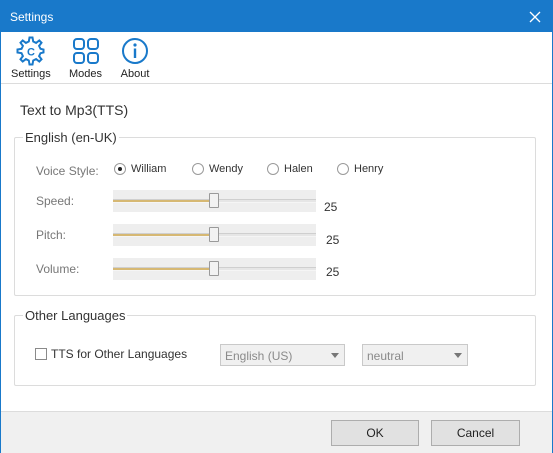 The height and width of the screenshot is (453, 553). Describe the element at coordinates (415, 355) in the screenshot. I see `voice-style-select: neutral` at that location.